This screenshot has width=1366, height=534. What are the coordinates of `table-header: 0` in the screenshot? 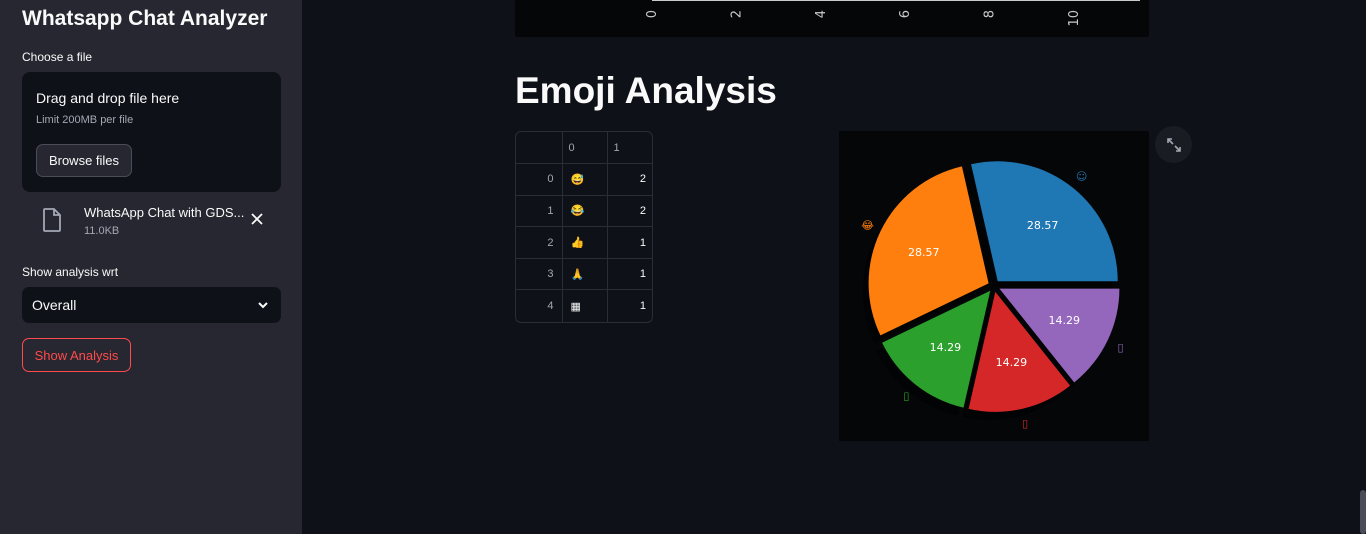 It's located at (585, 148).